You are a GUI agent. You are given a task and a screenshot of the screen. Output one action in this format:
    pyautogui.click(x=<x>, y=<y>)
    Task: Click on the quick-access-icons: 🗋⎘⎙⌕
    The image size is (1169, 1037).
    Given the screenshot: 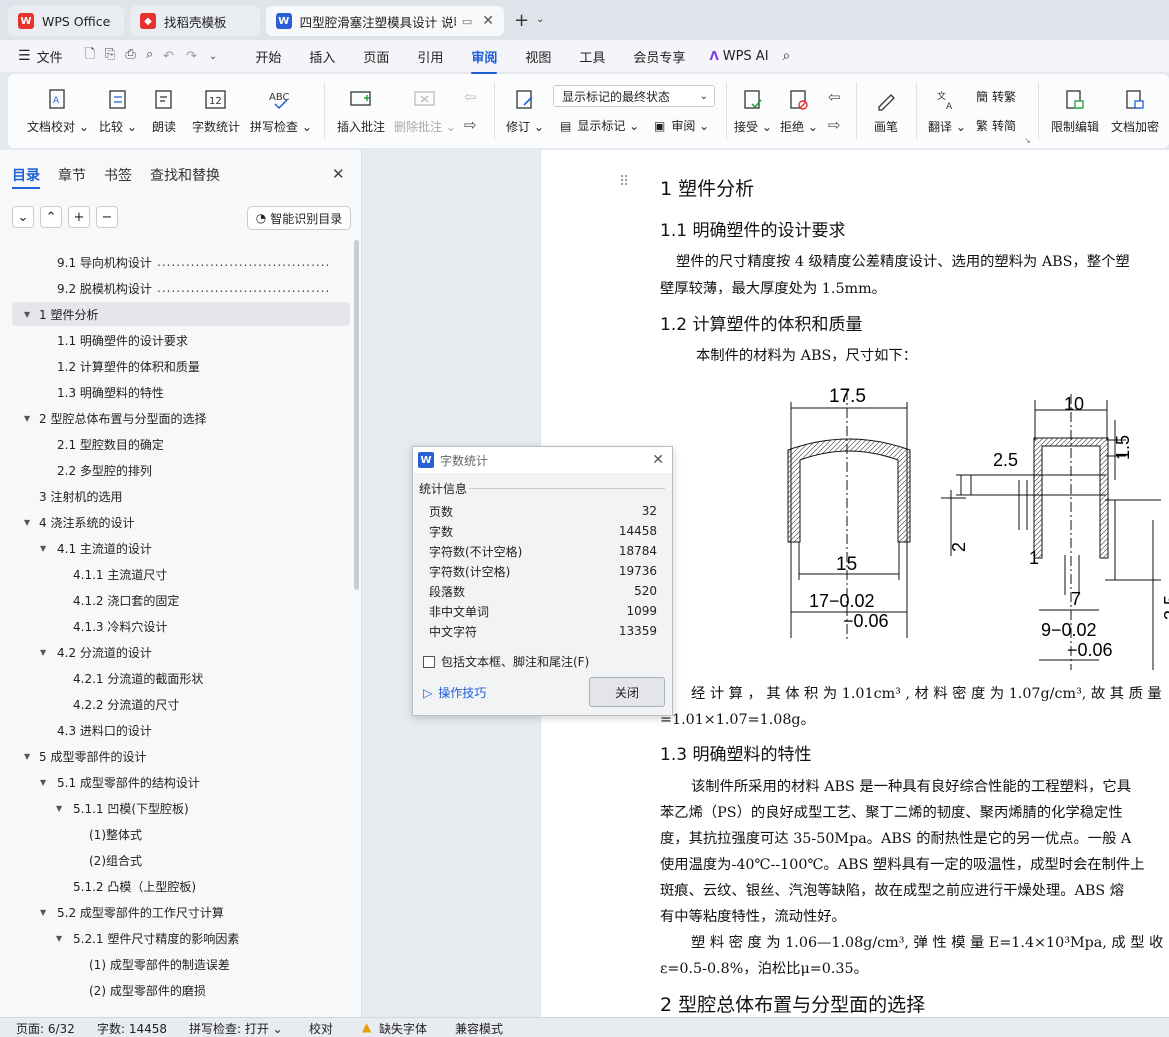 What is the action you would take?
    pyautogui.click(x=124, y=56)
    